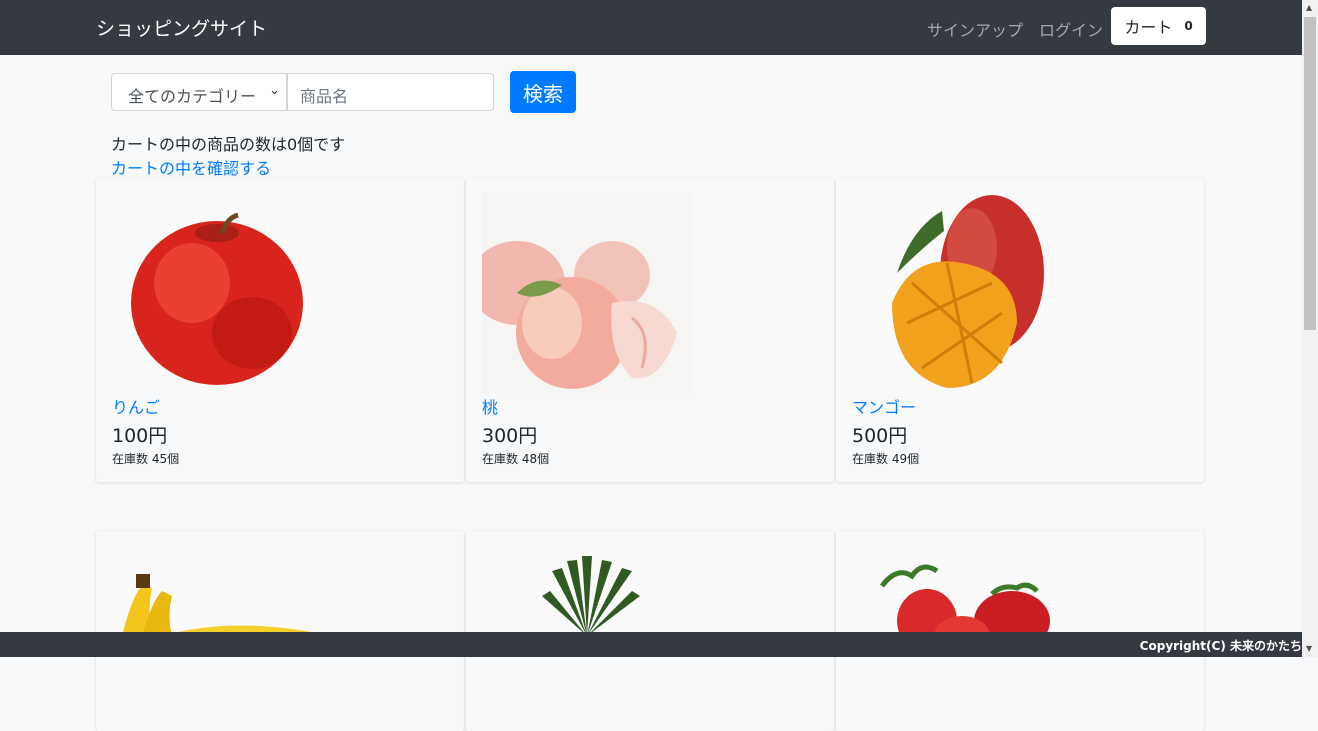 The width and height of the screenshot is (1318, 731). What do you see at coordinates (516, 459) in the screenshot?
I see `product-stock: 在庫数 48個` at bounding box center [516, 459].